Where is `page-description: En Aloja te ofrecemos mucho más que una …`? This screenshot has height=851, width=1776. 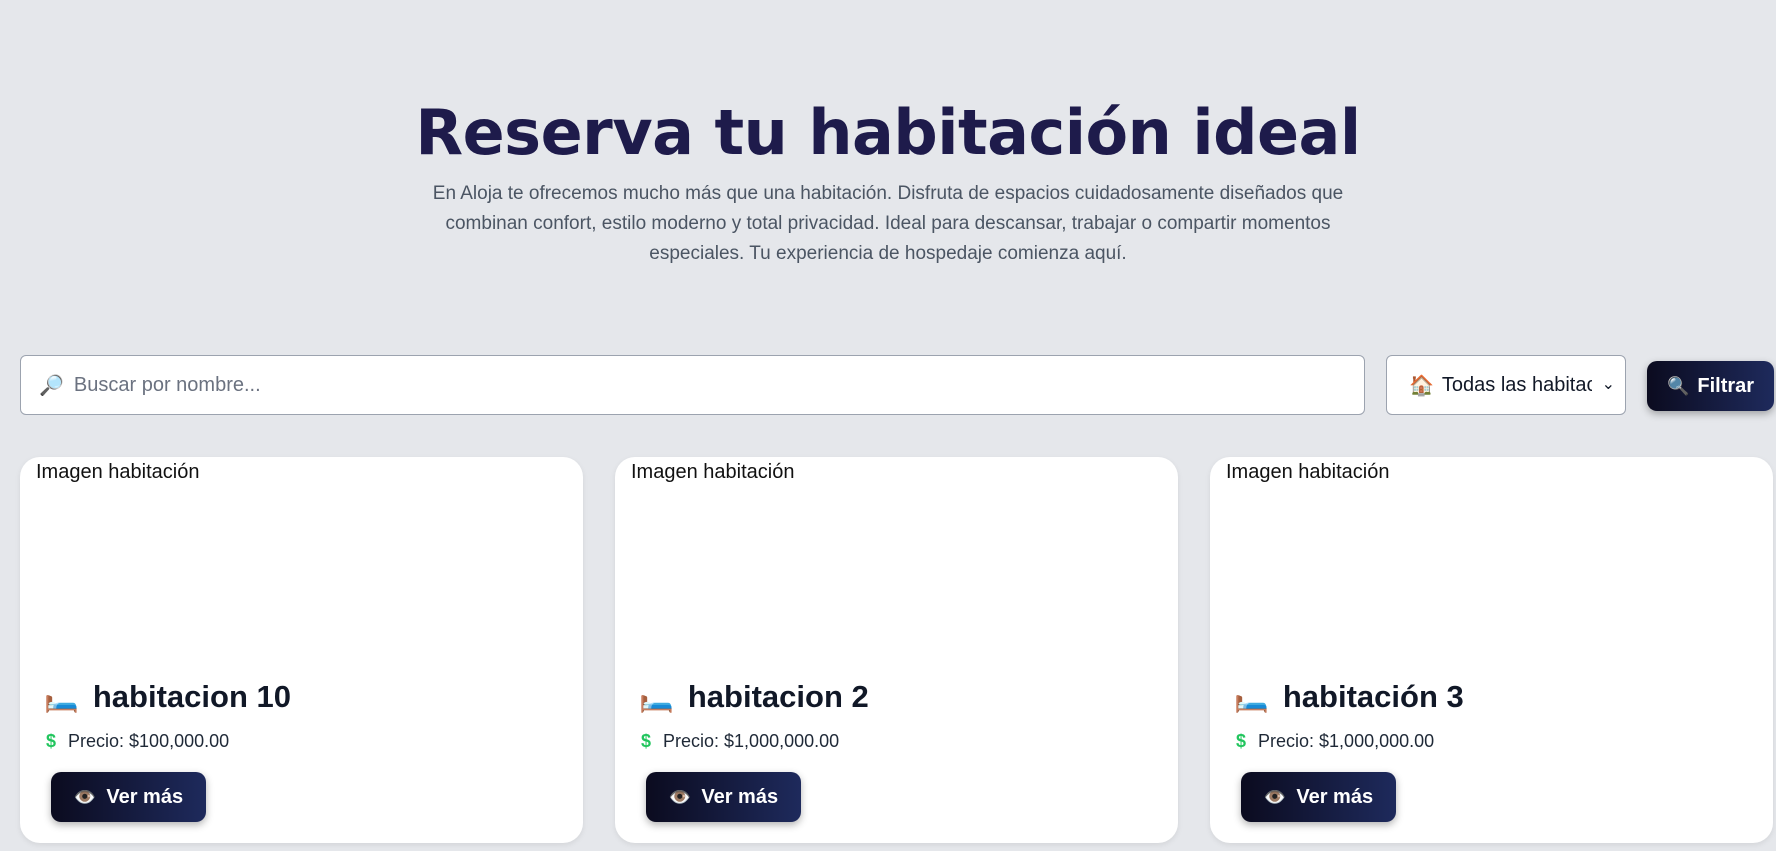 page-description: En Aloja te ofrecemos mucho más que una … is located at coordinates (888, 223).